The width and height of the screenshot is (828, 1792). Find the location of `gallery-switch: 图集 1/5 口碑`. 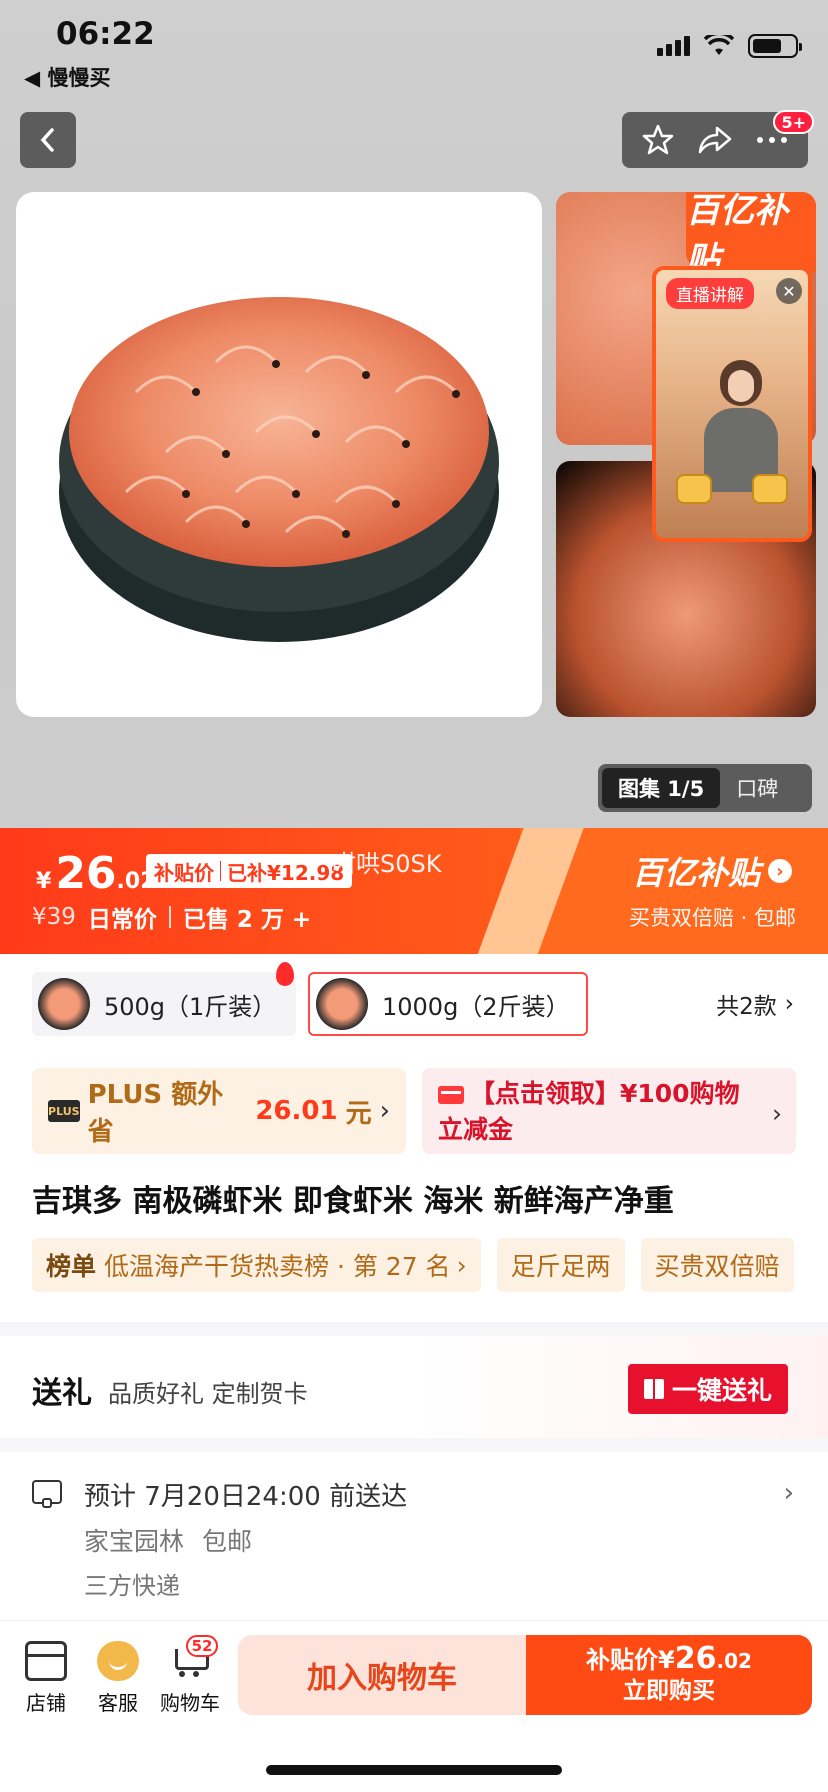

gallery-switch: 图集 1/5 口碑 is located at coordinates (705, 788).